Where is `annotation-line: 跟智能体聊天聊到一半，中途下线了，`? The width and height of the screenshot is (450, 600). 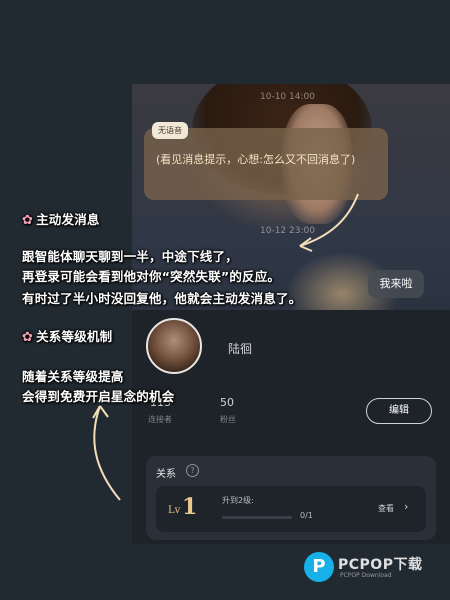 annotation-line: 跟智能体聊天聊到一半，中途下线了， is located at coordinates (130, 256).